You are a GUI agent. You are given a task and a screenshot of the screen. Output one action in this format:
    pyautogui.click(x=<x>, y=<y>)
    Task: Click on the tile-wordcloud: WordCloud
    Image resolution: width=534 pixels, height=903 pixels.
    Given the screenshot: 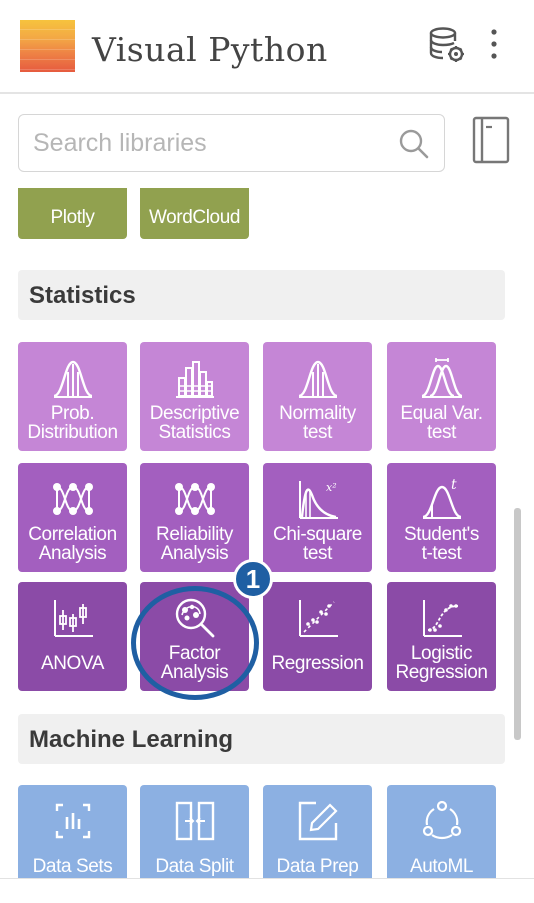 What is the action you would take?
    pyautogui.click(x=194, y=213)
    